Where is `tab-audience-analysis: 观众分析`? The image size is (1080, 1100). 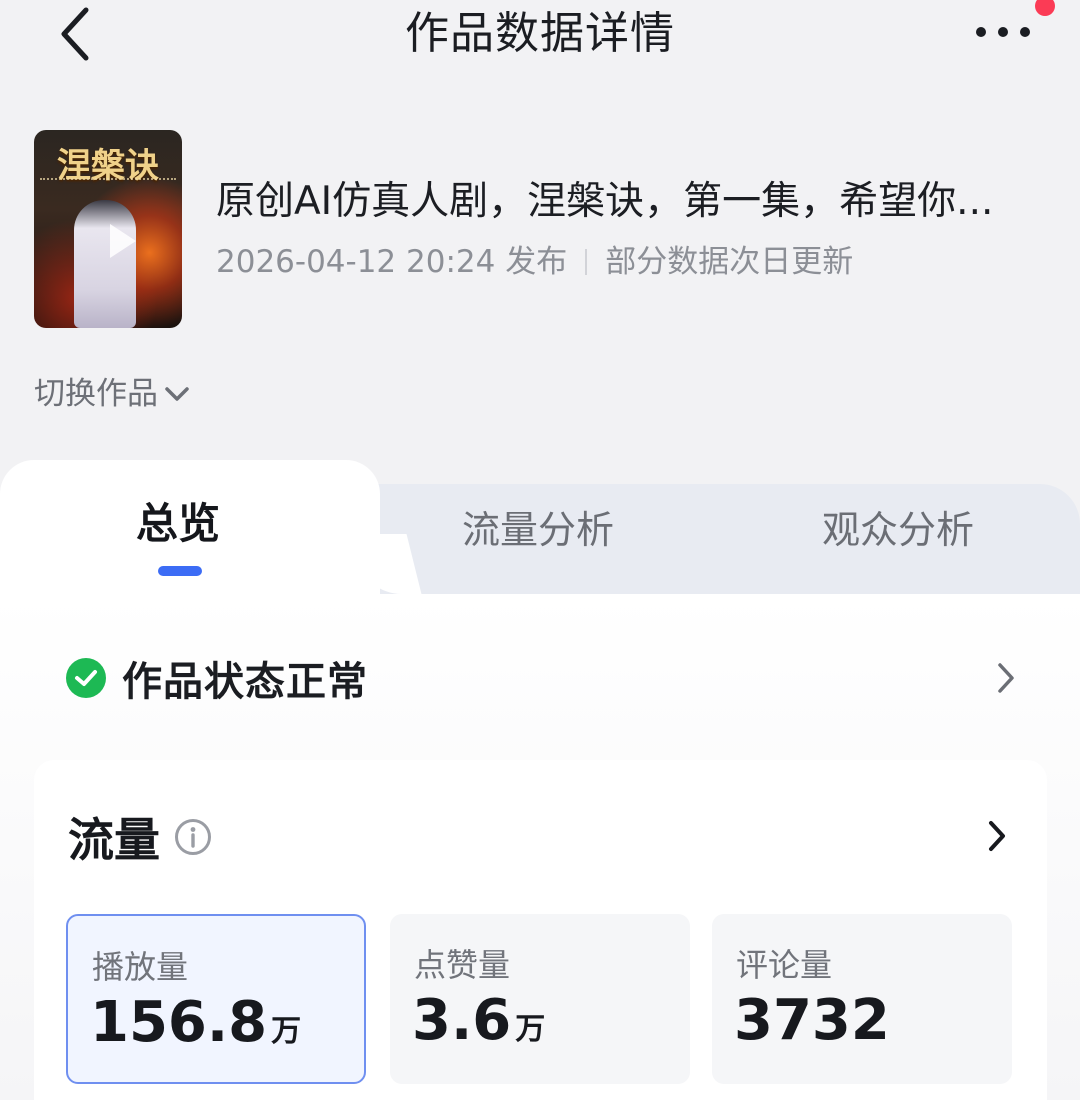
tab-audience-analysis: 观众分析 is located at coordinates (898, 530).